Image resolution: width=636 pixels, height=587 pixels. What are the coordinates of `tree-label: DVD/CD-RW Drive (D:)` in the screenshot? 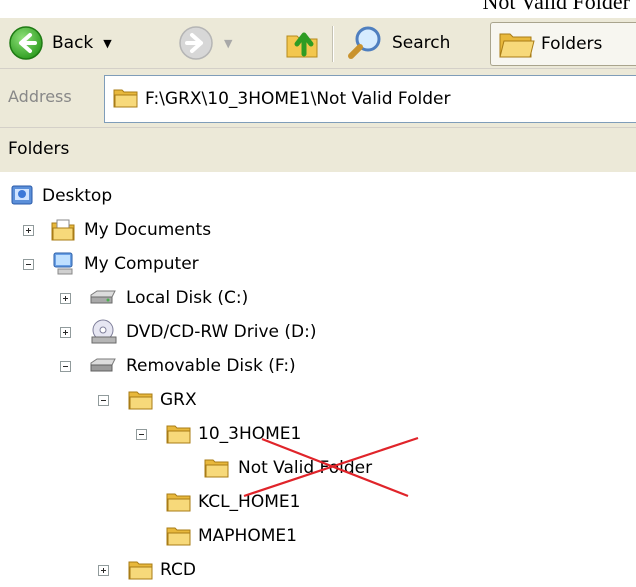 It's located at (221, 332).